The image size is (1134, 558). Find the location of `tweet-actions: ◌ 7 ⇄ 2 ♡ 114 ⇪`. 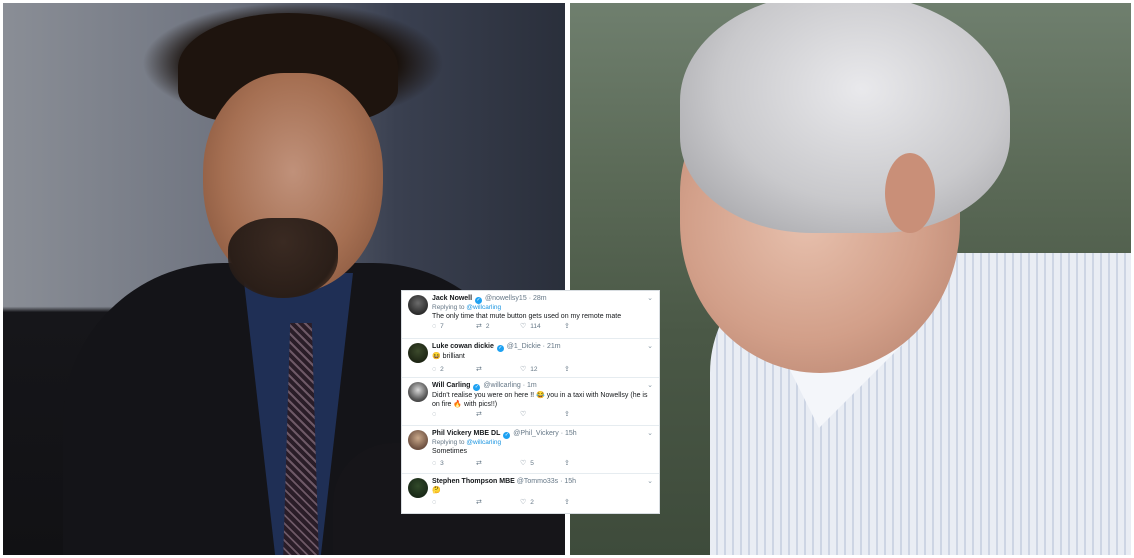

tweet-actions: ◌ 7 ⇄ 2 ♡ 114 ⇪ is located at coordinates (542, 327).